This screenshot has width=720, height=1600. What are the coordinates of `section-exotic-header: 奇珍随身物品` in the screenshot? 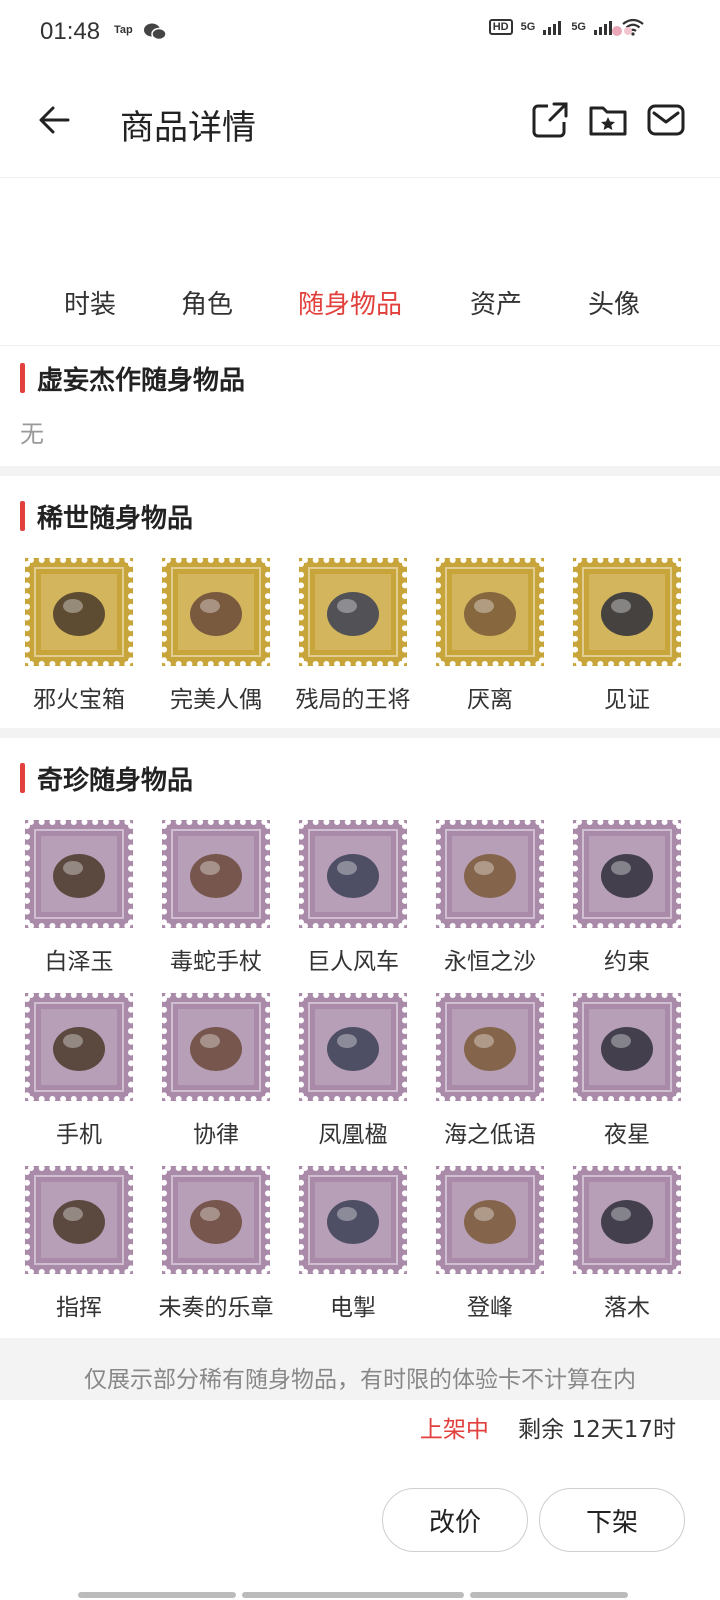 It's located at (107, 779).